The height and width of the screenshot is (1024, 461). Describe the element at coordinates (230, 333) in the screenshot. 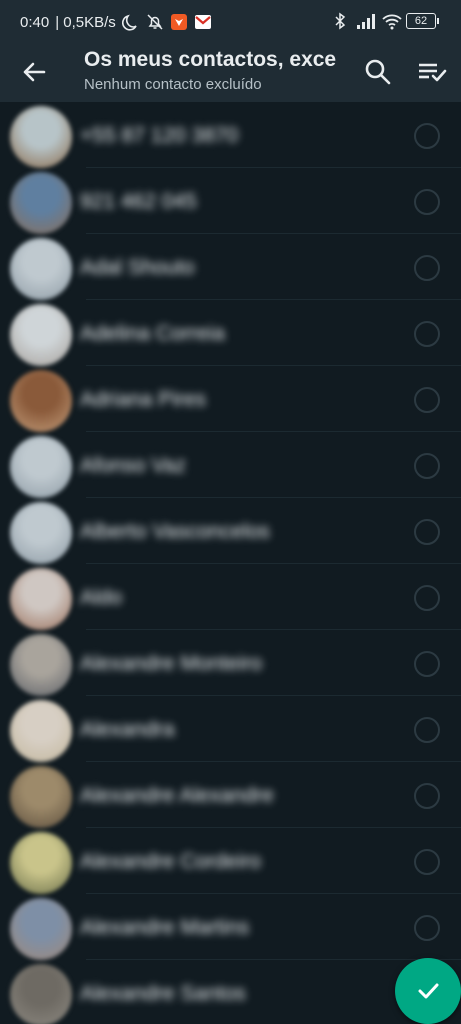

I see `contact-row: Adelina Correia` at that location.